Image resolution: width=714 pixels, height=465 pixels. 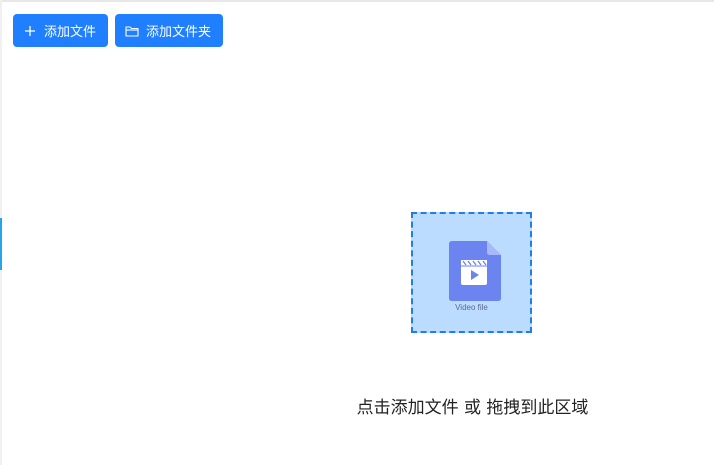 What do you see at coordinates (472, 408) in the screenshot?
I see `dropzone-hint: 点击添加文件 或 拖拽到此区域` at bounding box center [472, 408].